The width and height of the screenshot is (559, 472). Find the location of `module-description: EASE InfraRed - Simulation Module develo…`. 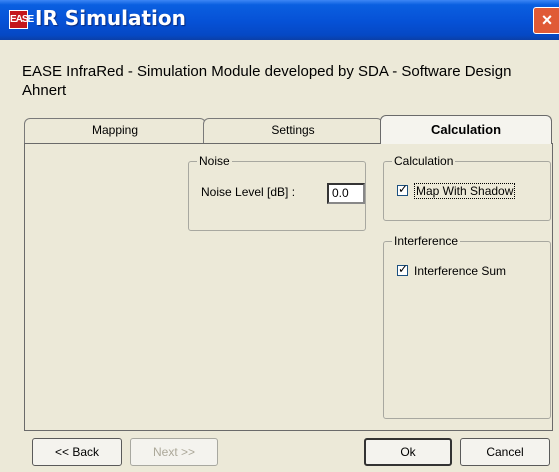

module-description: EASE InfraRed - Simulation Module develo… is located at coordinates (267, 81).